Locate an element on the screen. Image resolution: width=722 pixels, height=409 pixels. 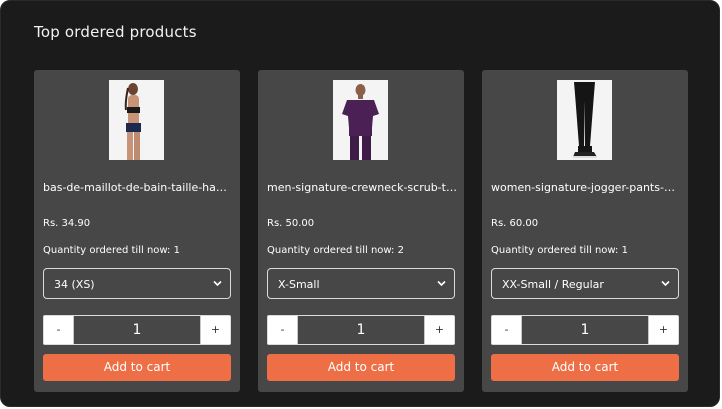
section-title: Top ordered products is located at coordinates (115, 32).